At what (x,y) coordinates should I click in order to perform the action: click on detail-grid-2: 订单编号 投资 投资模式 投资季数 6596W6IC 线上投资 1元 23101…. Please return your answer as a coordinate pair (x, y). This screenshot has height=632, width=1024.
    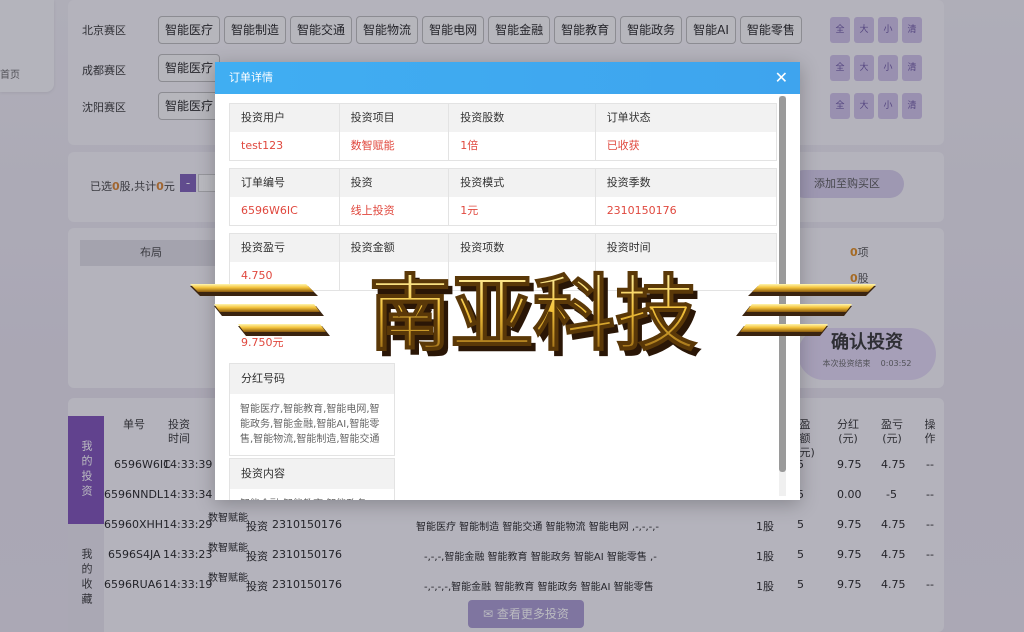
    Looking at the image, I should click on (503, 197).